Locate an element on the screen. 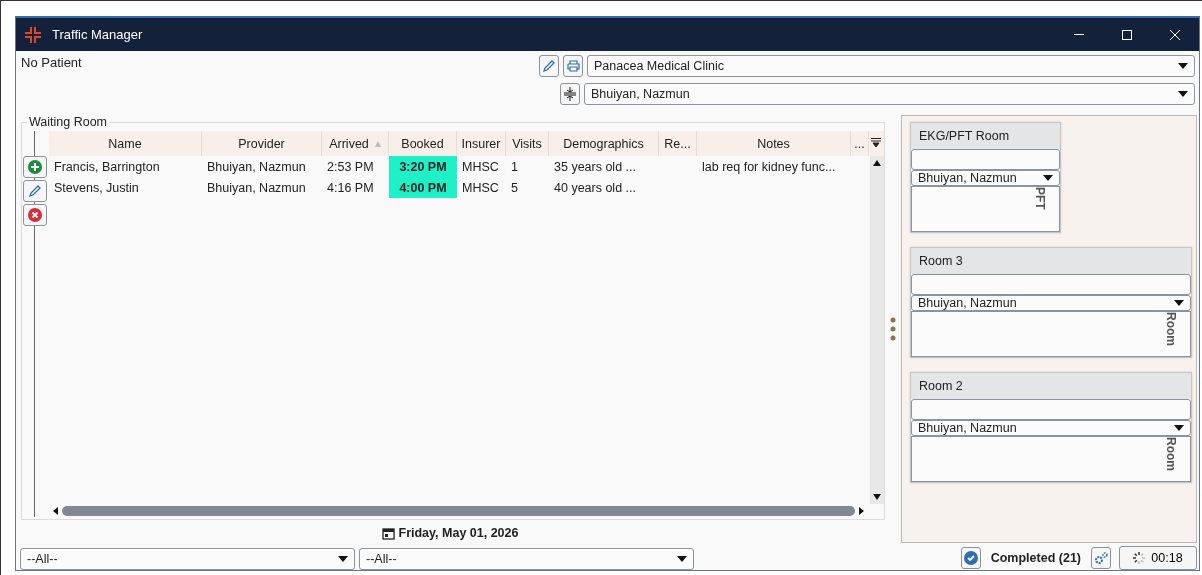 The width and height of the screenshot is (1202, 575). table-cell: Stevens, Justin is located at coordinates (96, 187).